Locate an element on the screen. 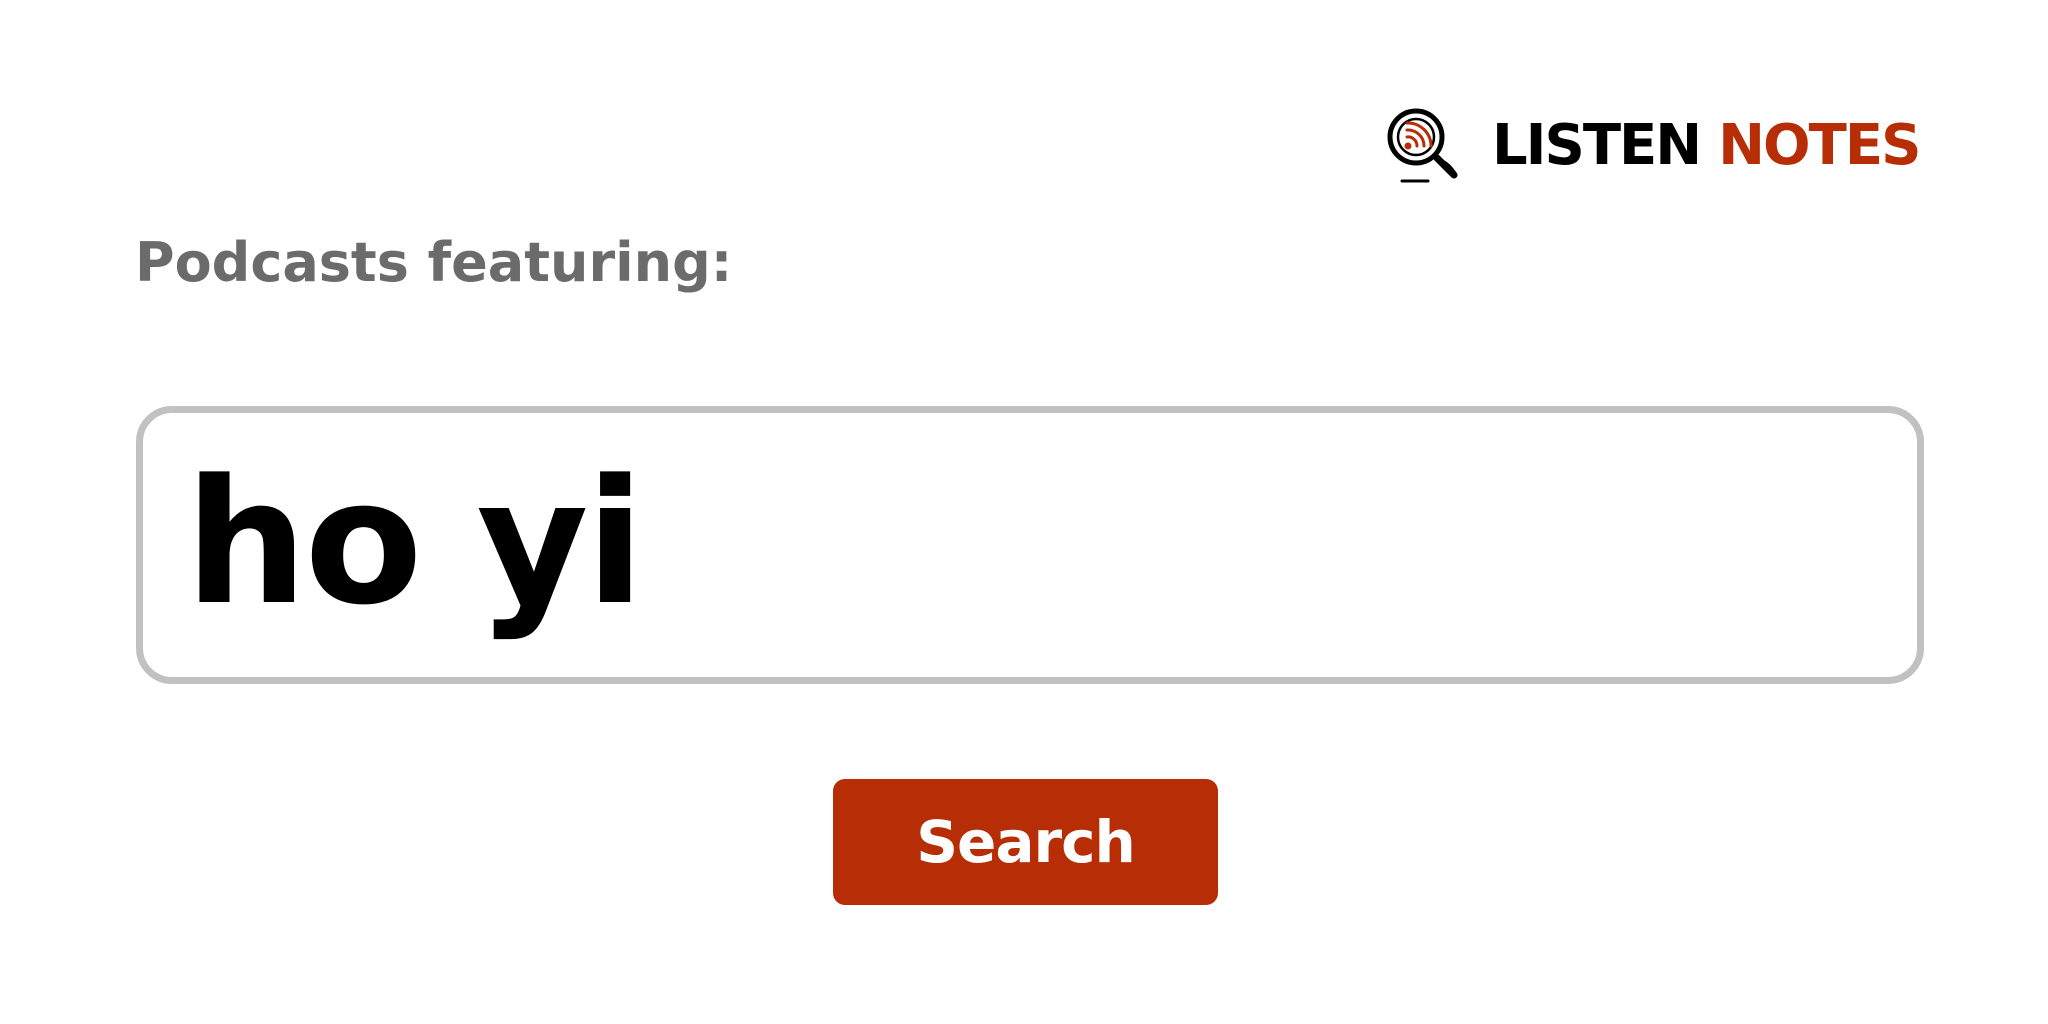 This screenshot has height=1024, width=2048. brand-logo: LISTEN NOTES is located at coordinates (1652, 146).